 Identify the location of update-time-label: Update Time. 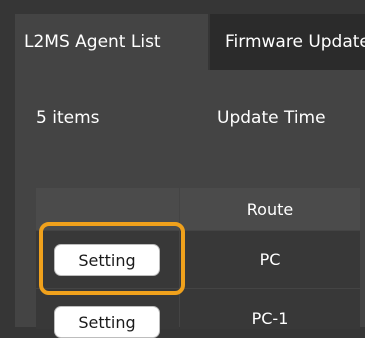
(271, 118).